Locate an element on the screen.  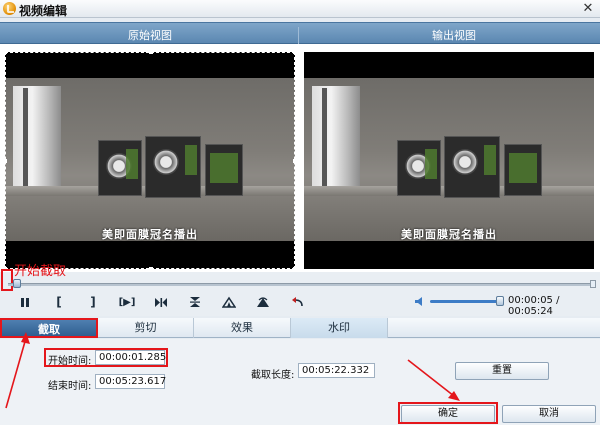
undo-icon is located at coordinates (297, 301).